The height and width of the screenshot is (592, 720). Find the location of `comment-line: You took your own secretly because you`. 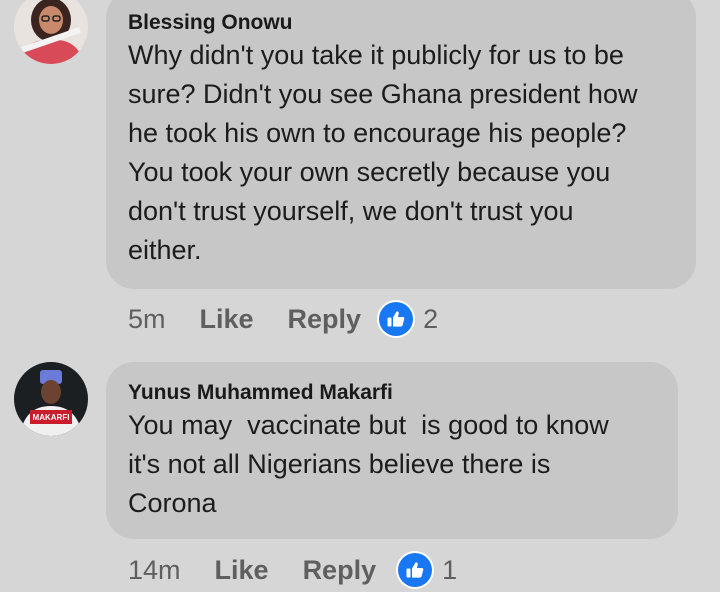

comment-line: You took your own secretly because you is located at coordinates (369, 172).